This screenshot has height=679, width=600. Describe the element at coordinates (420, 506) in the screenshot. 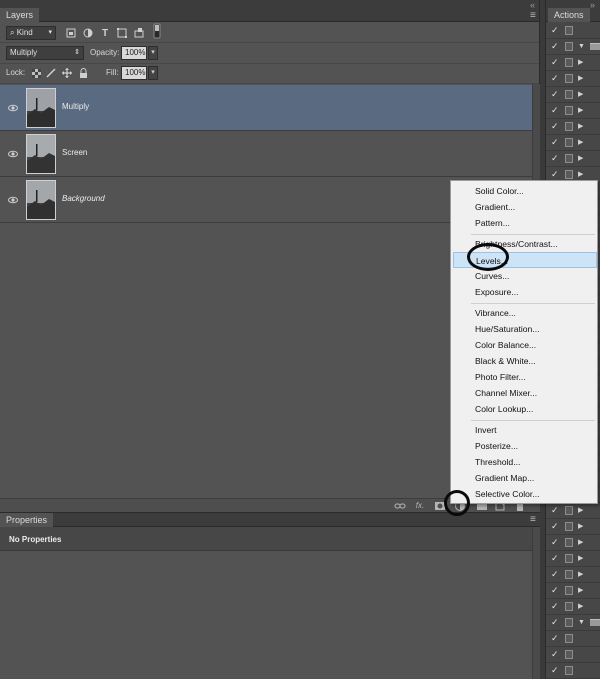

I see `fx-icon: fx.` at that location.